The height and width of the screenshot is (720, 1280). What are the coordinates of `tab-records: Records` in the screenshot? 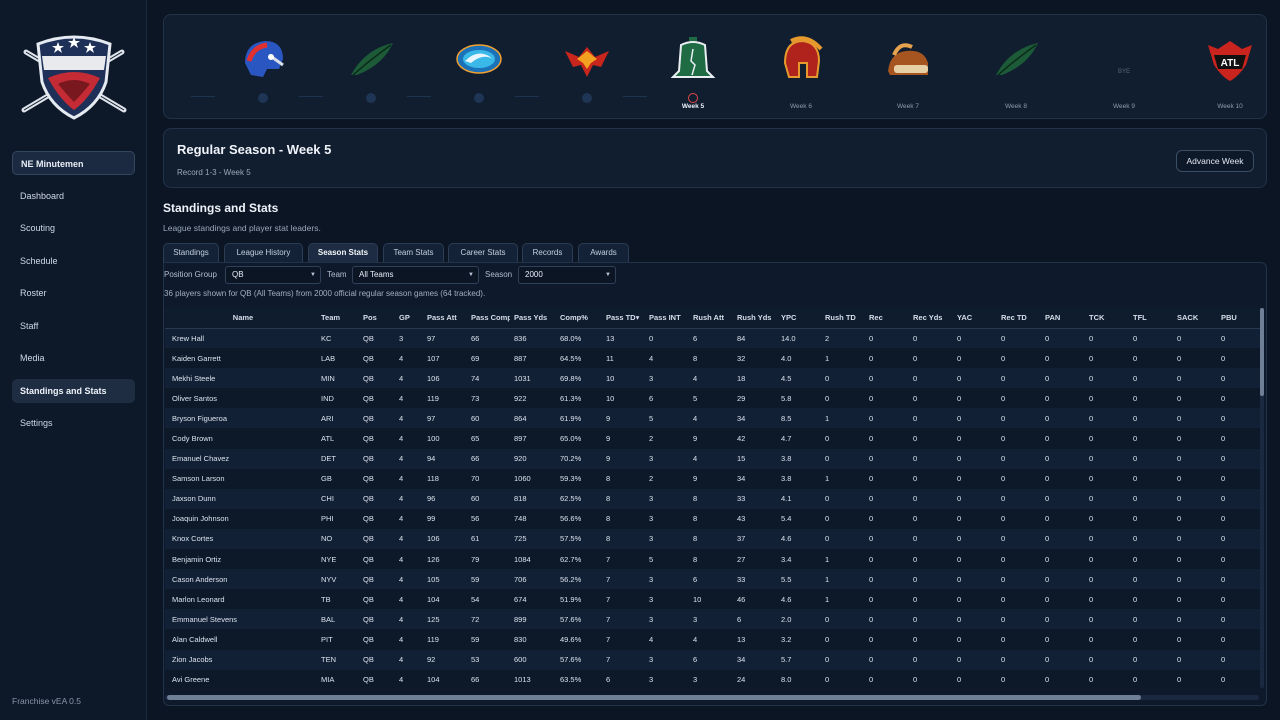 It's located at (547, 252).